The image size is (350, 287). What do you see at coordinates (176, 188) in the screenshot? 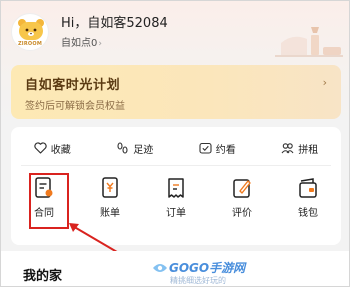
I see `order-icon` at bounding box center [176, 188].